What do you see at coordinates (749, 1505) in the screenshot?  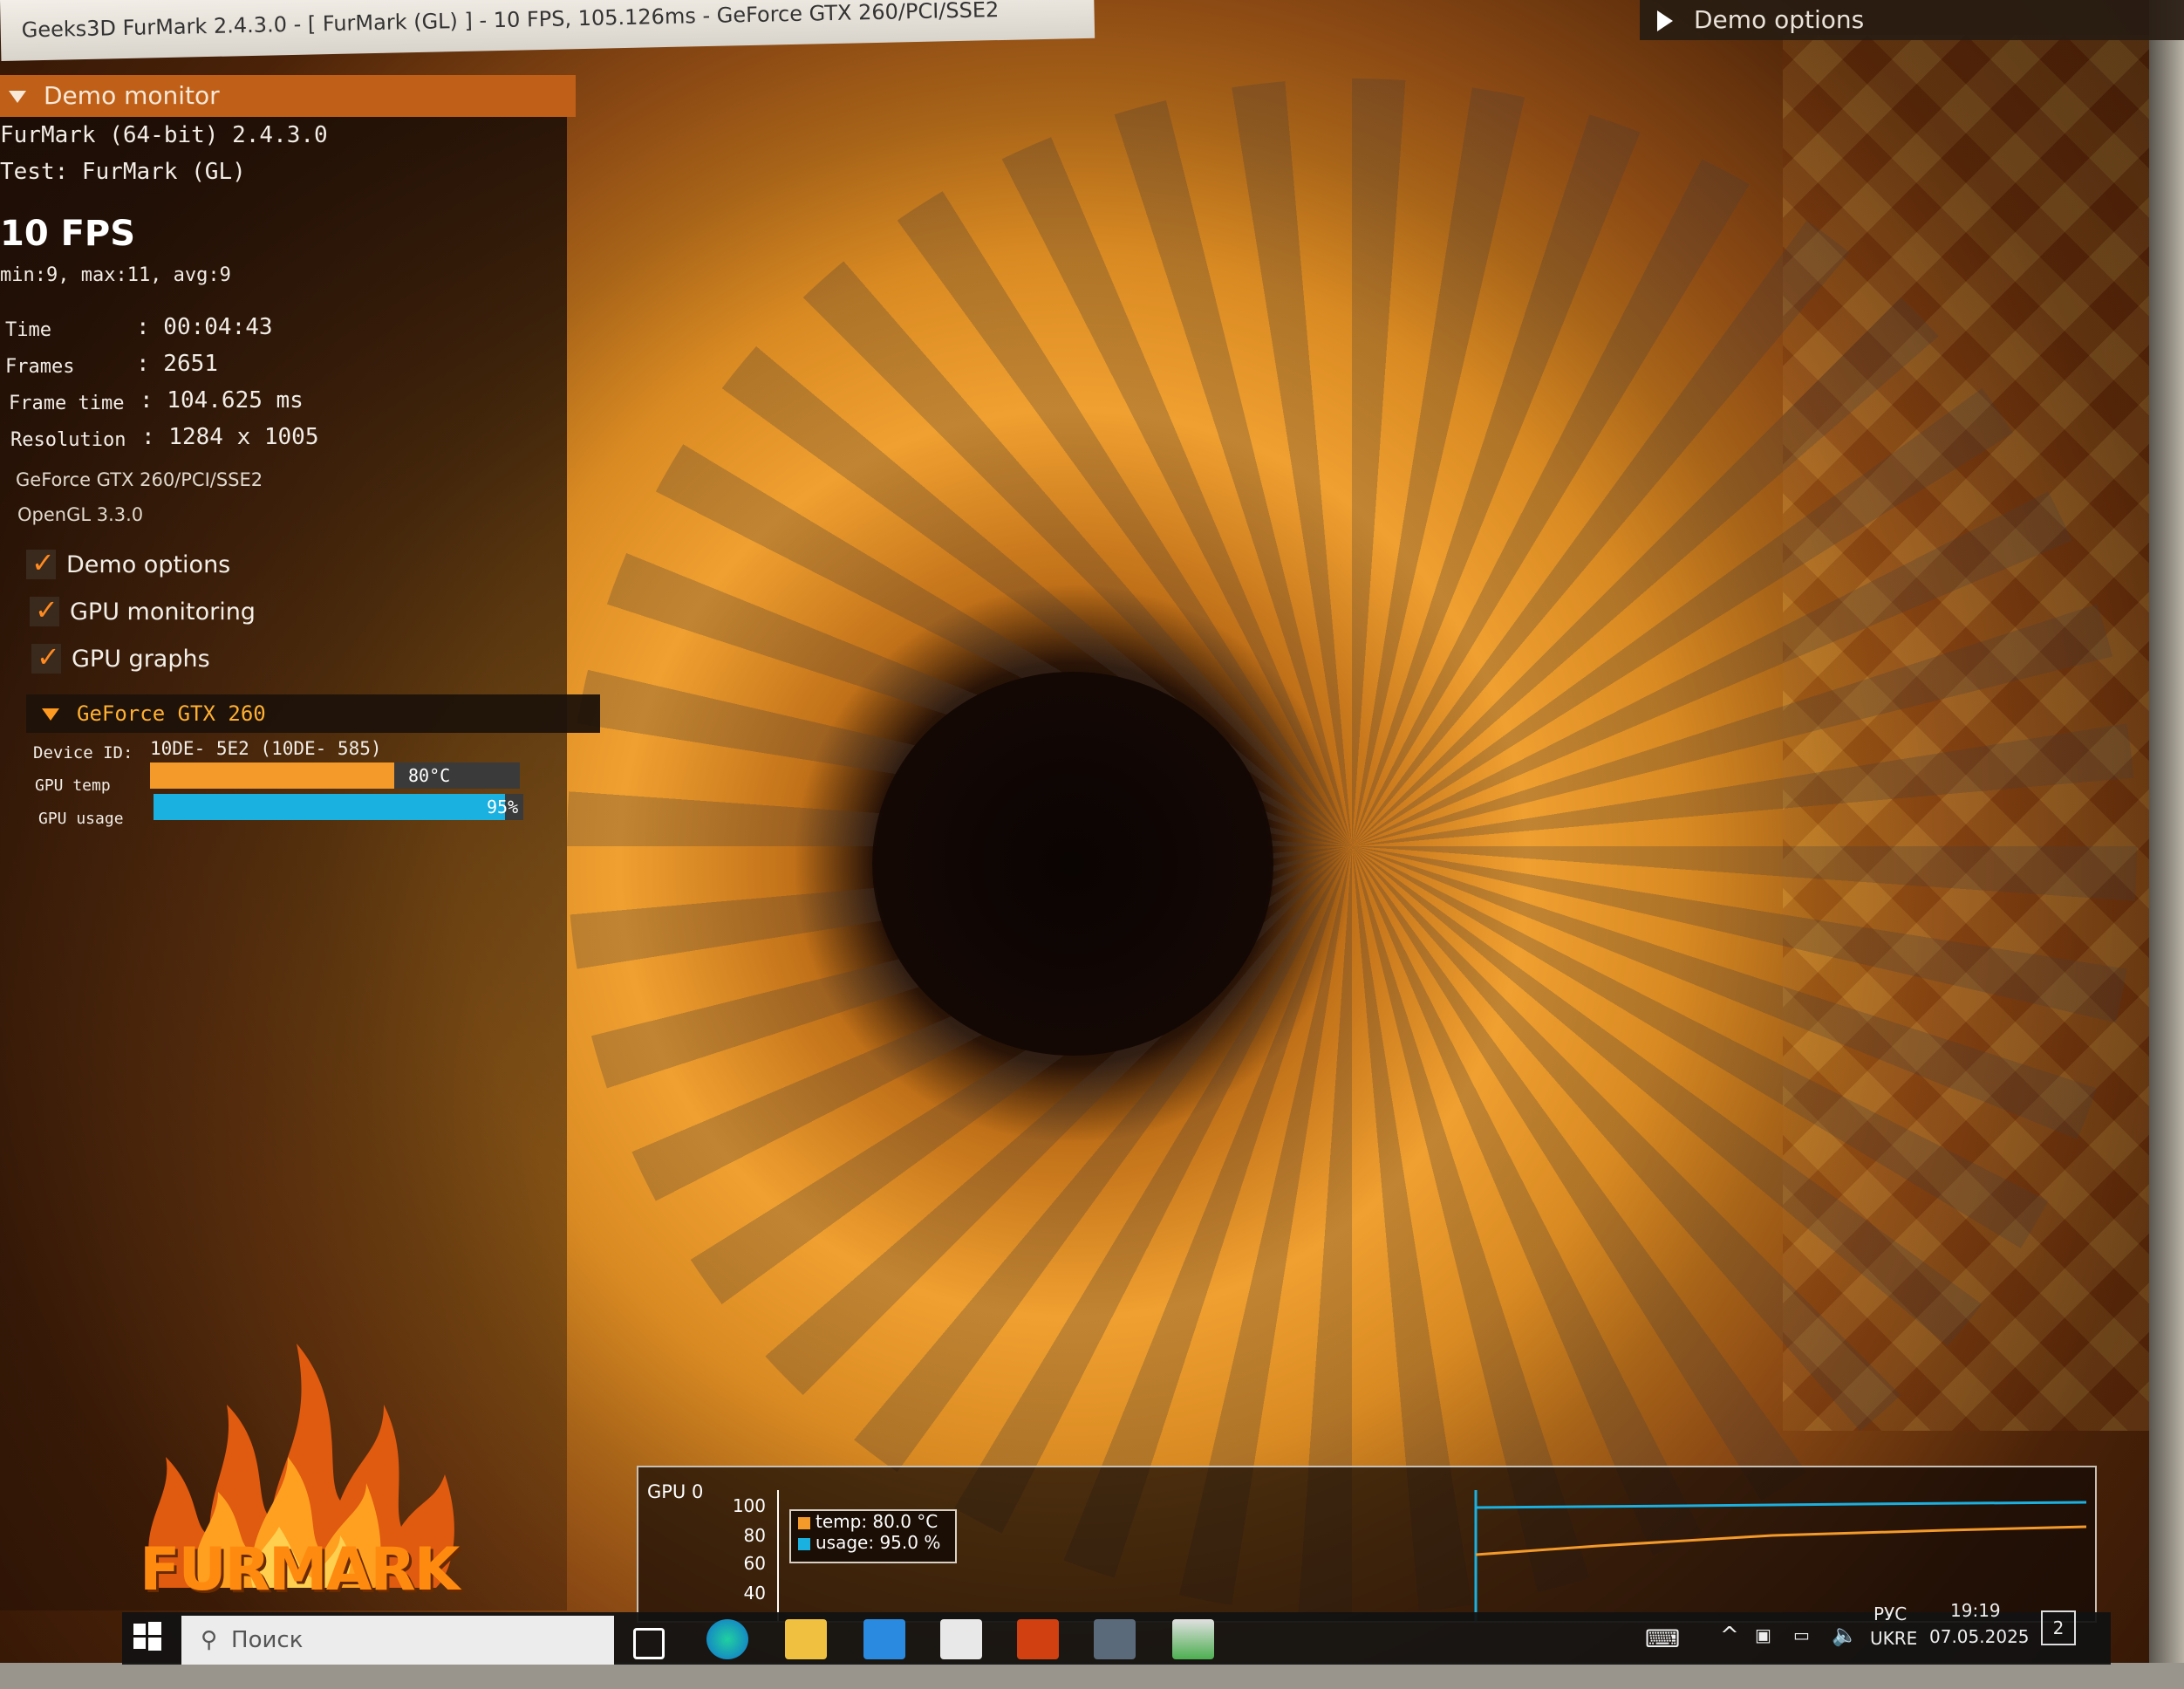 I see `y-tick-100: 100` at bounding box center [749, 1505].